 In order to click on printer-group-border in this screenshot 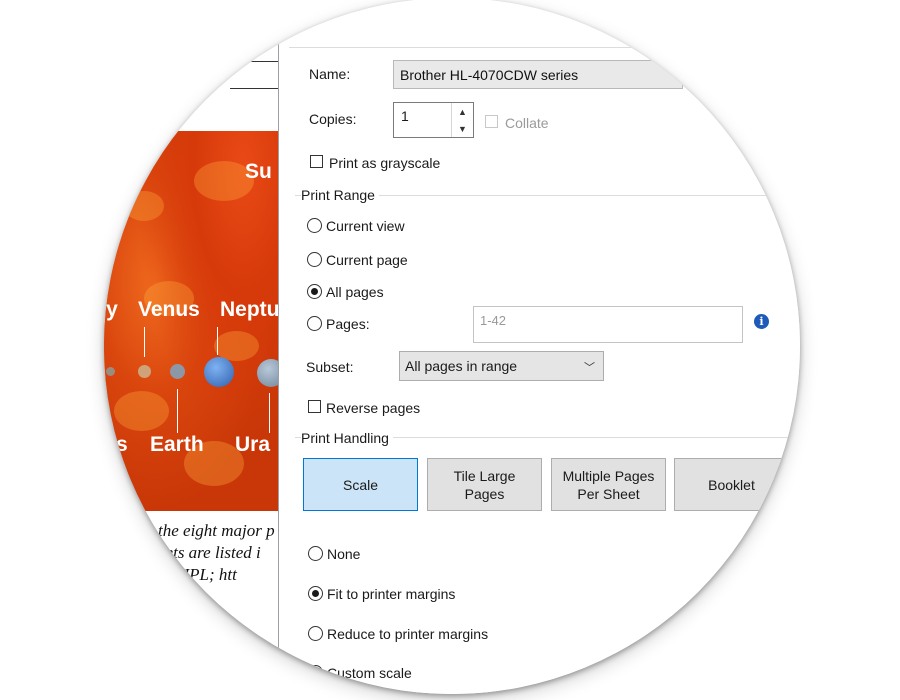, I will do `click(544, 47)`.